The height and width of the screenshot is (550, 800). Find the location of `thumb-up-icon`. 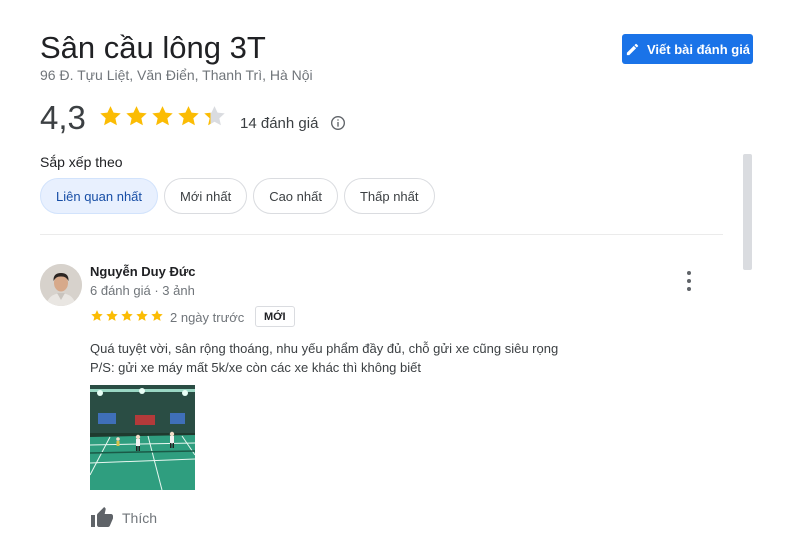

thumb-up-icon is located at coordinates (102, 517).